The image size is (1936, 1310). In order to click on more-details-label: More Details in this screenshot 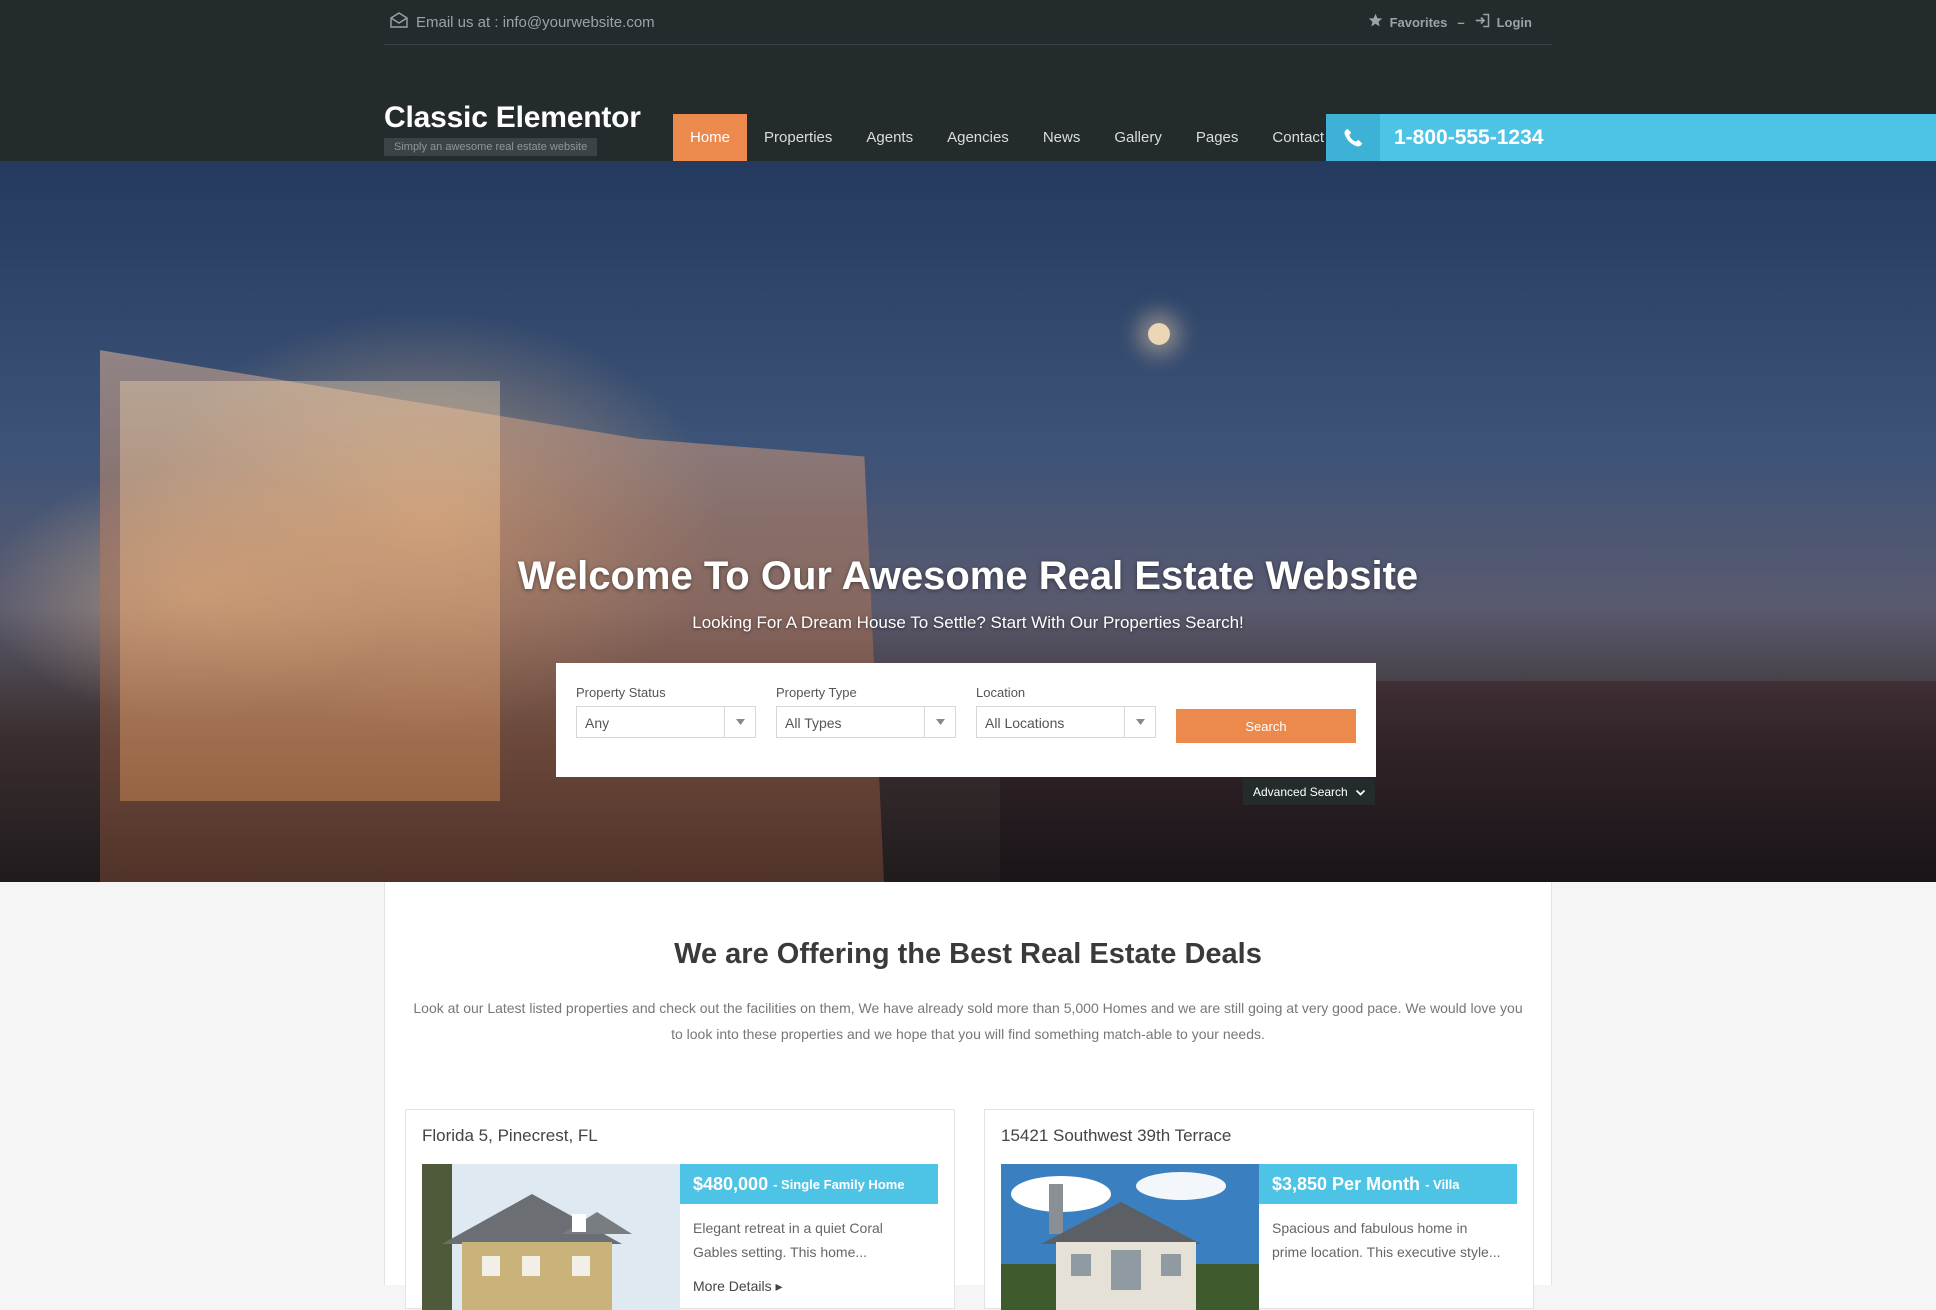, I will do `click(732, 1286)`.